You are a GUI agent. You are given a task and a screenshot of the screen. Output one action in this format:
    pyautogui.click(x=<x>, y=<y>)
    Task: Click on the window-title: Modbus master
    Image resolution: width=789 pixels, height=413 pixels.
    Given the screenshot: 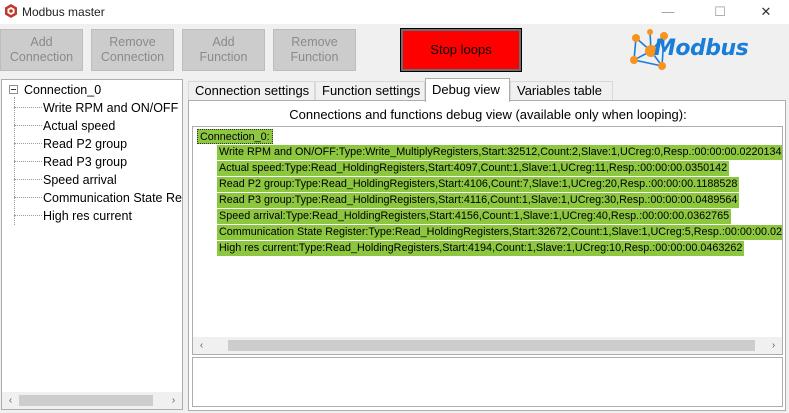 What is the action you would take?
    pyautogui.click(x=63, y=12)
    